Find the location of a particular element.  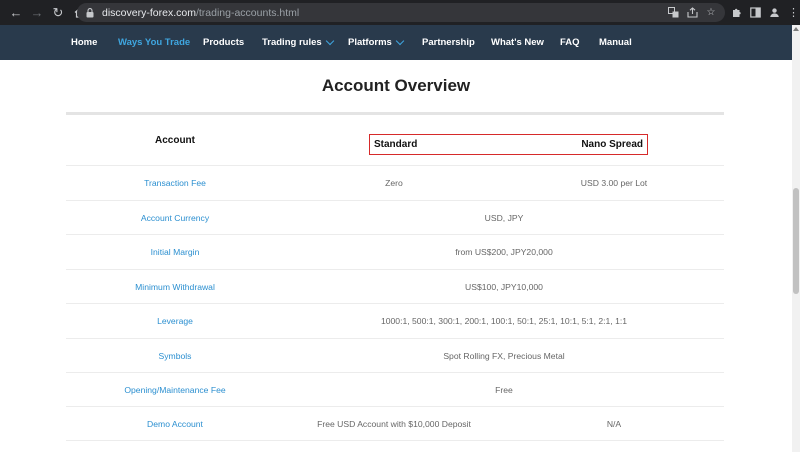

nav-trading-rules-label: Trading rules is located at coordinates (292, 42).